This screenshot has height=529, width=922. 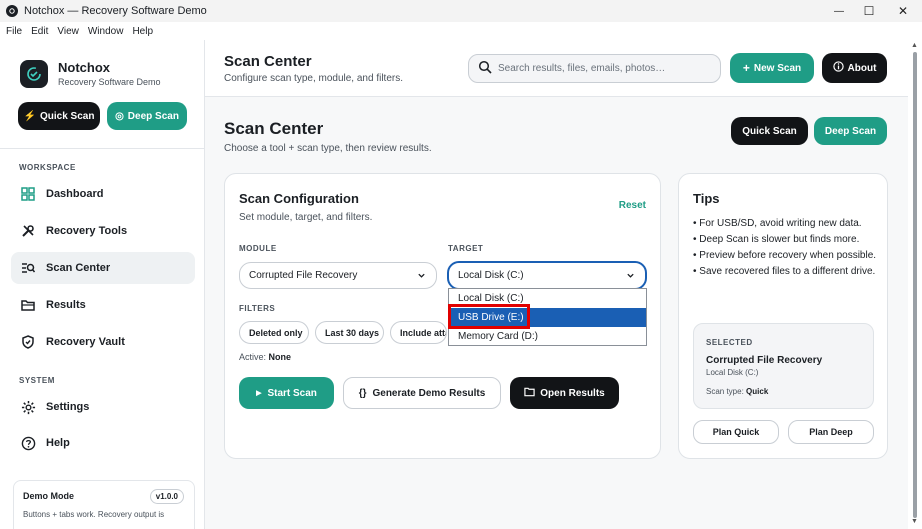 What do you see at coordinates (632, 205) in the screenshot?
I see `reset-link: Reset` at bounding box center [632, 205].